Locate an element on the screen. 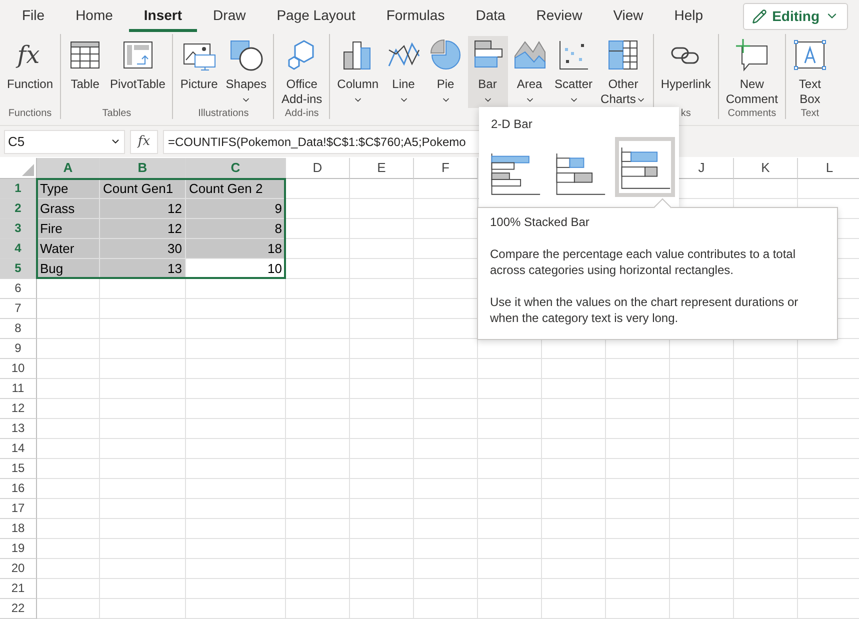 This screenshot has width=859, height=619. row-header: 1 is located at coordinates (18, 189).